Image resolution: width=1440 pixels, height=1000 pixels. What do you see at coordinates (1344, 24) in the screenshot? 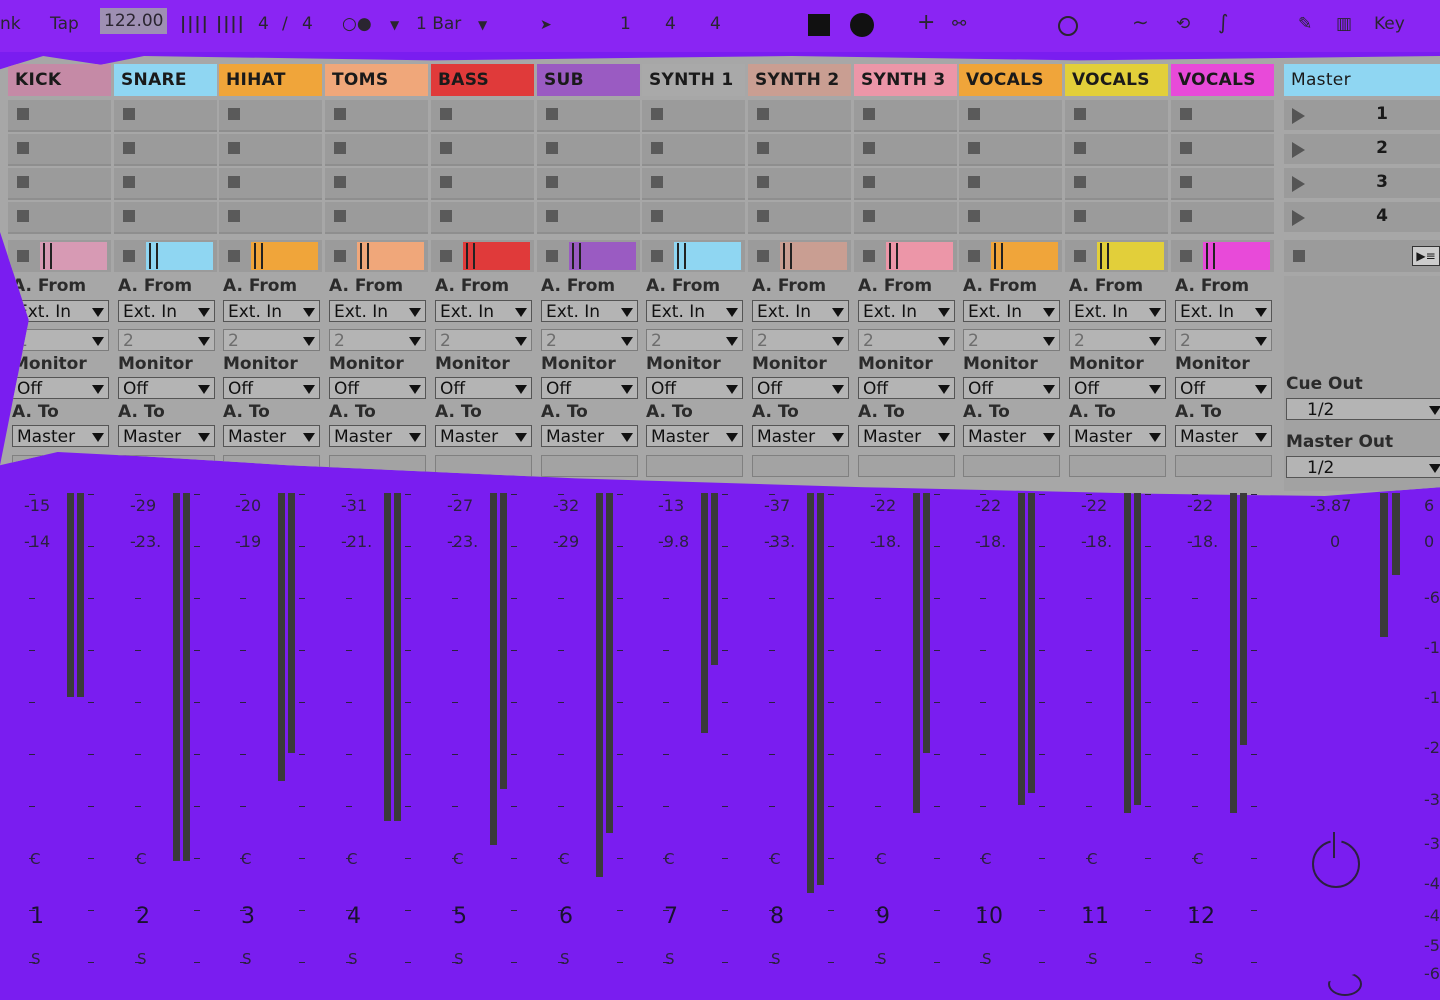
I see `midi-map-icon: ▥` at bounding box center [1344, 24].